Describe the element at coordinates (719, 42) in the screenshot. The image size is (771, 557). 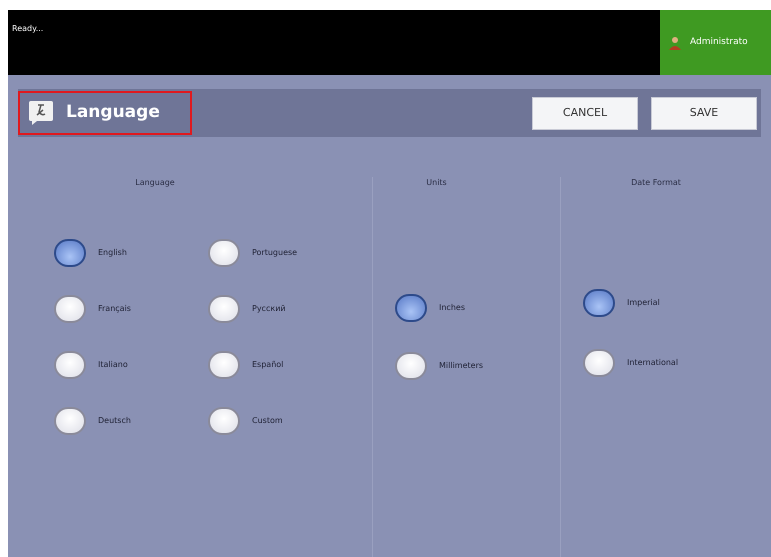
I see `user-name: Administrato` at that location.